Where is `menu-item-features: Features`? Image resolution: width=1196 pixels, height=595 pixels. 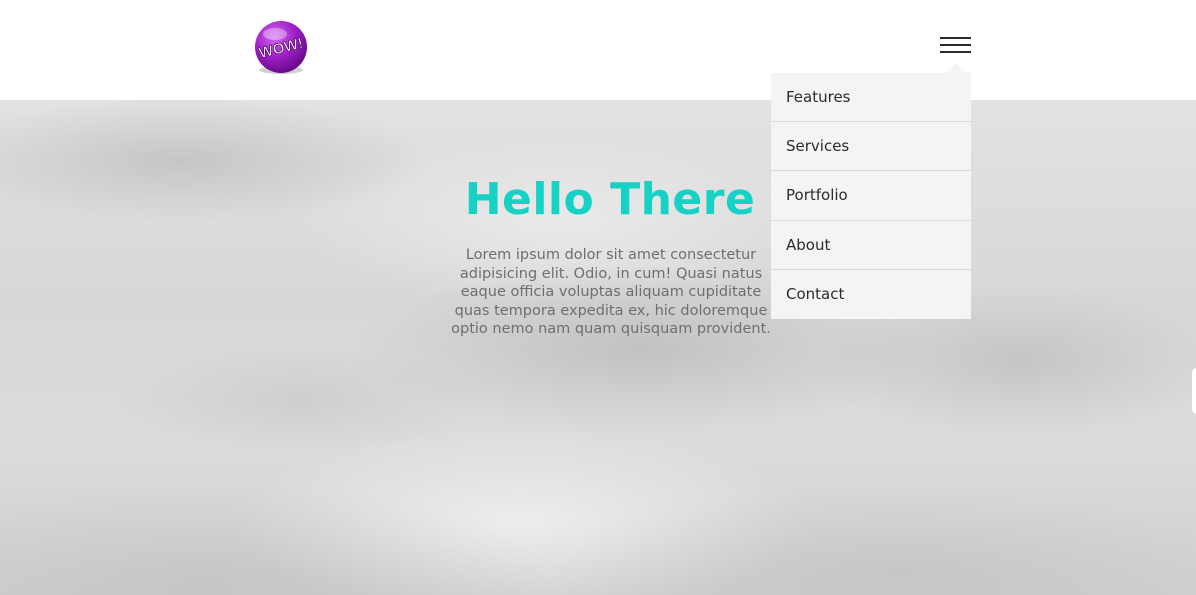
menu-item-features: Features is located at coordinates (871, 98).